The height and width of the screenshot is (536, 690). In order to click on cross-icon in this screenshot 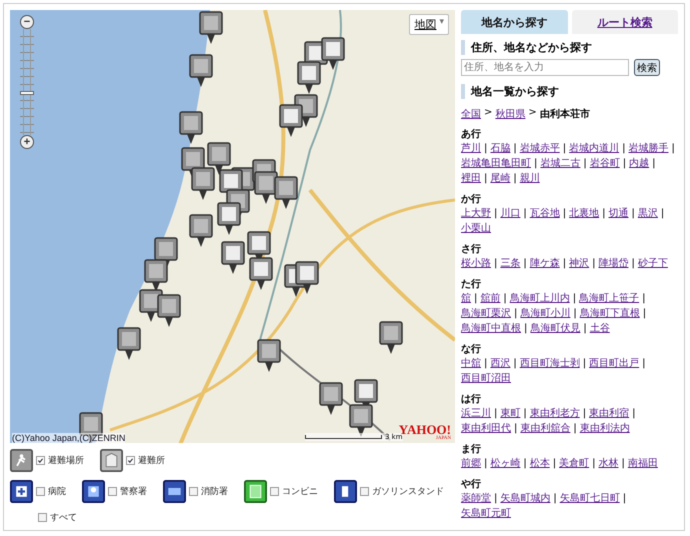, I will do `click(21, 491)`.